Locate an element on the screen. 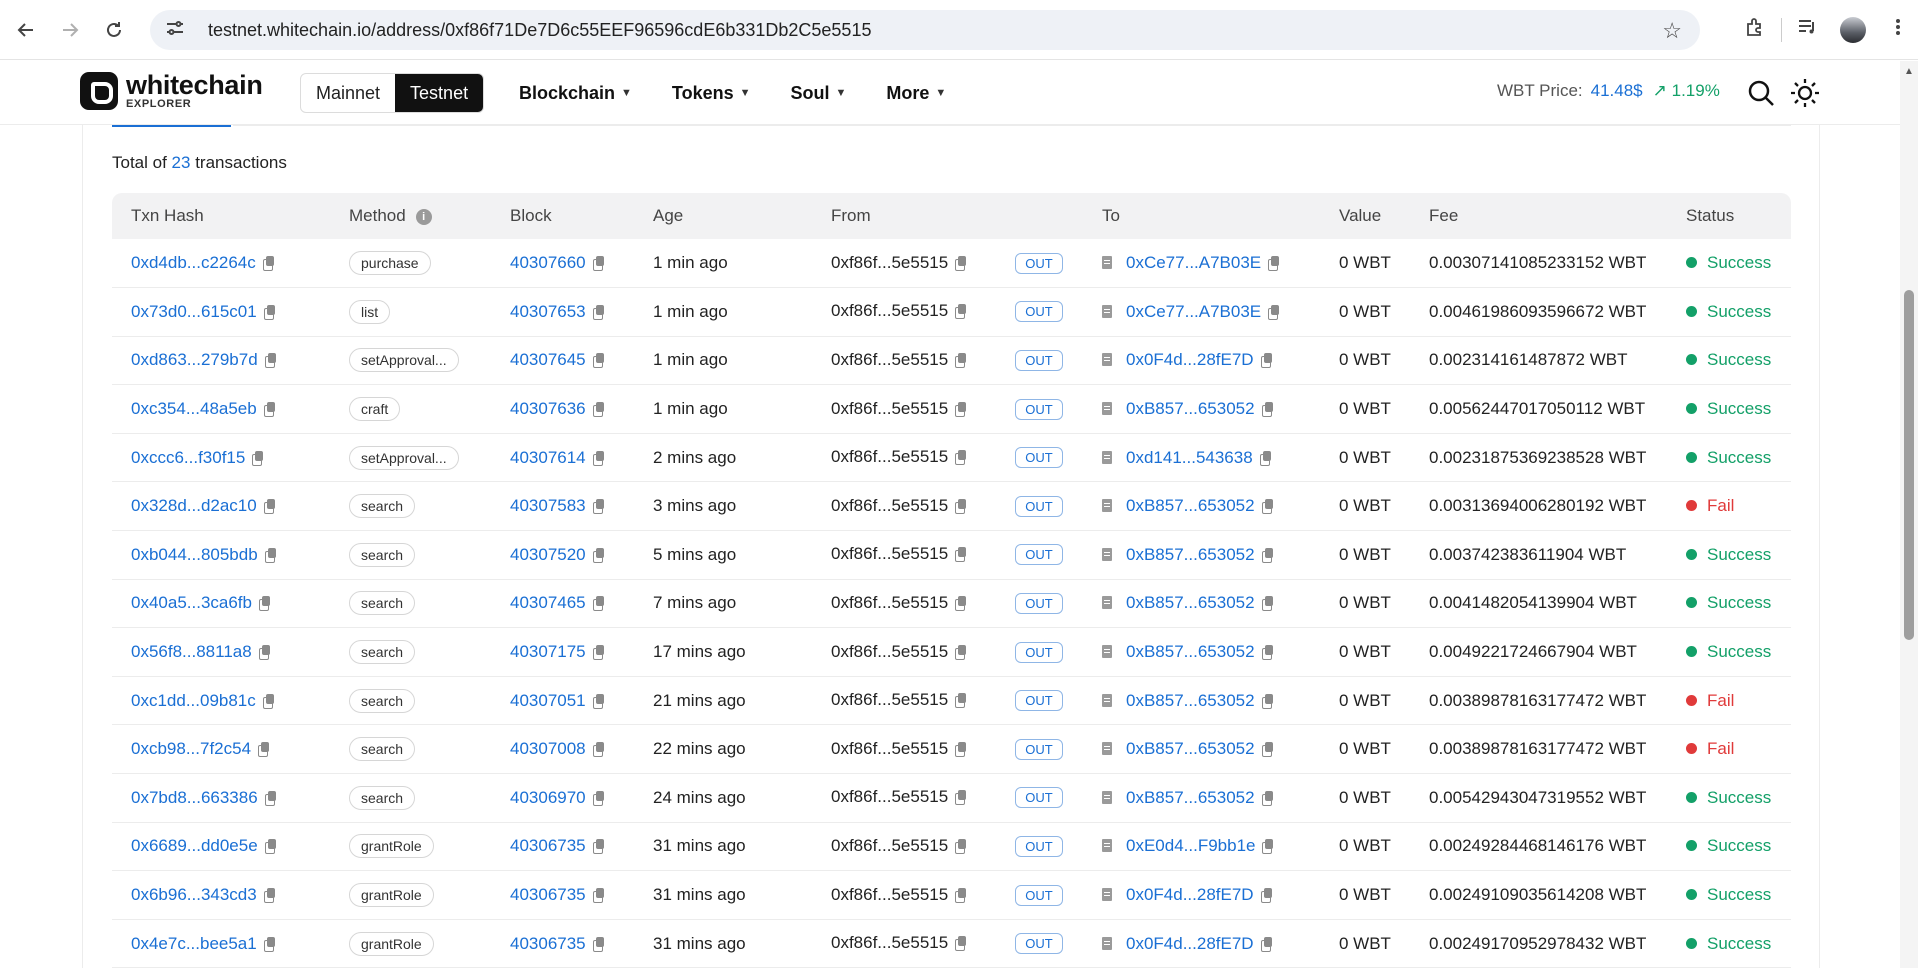 The image size is (1918, 968). back-arrow-icon is located at coordinates (26, 30).